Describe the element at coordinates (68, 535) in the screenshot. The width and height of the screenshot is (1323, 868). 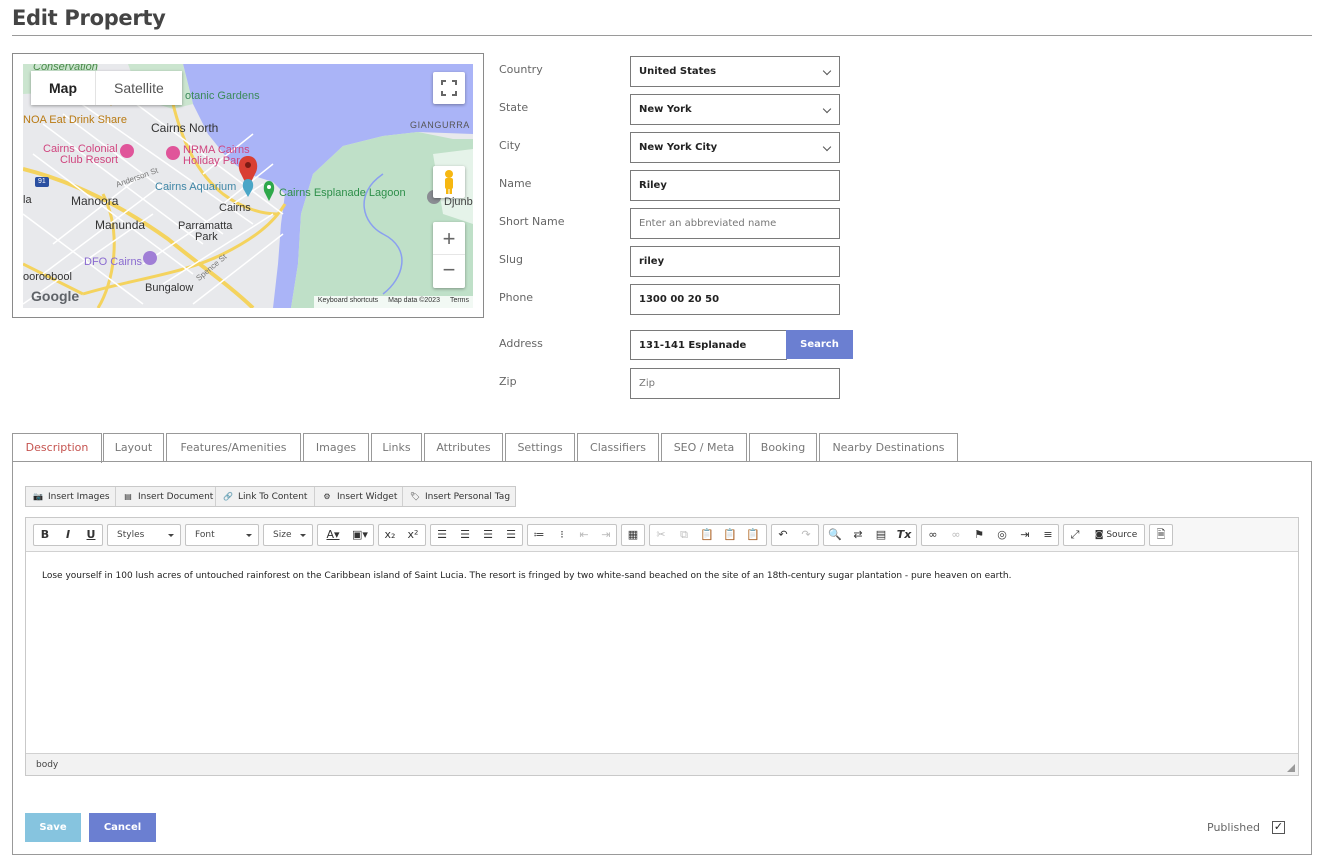
I see `italic-icon: I` at that location.